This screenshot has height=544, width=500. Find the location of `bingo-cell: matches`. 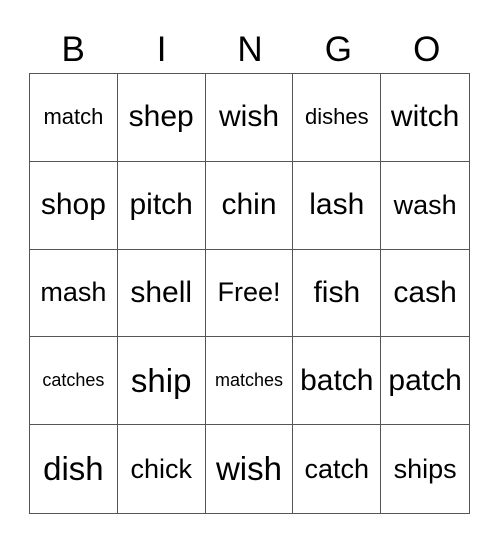

bingo-cell: matches is located at coordinates (249, 381).